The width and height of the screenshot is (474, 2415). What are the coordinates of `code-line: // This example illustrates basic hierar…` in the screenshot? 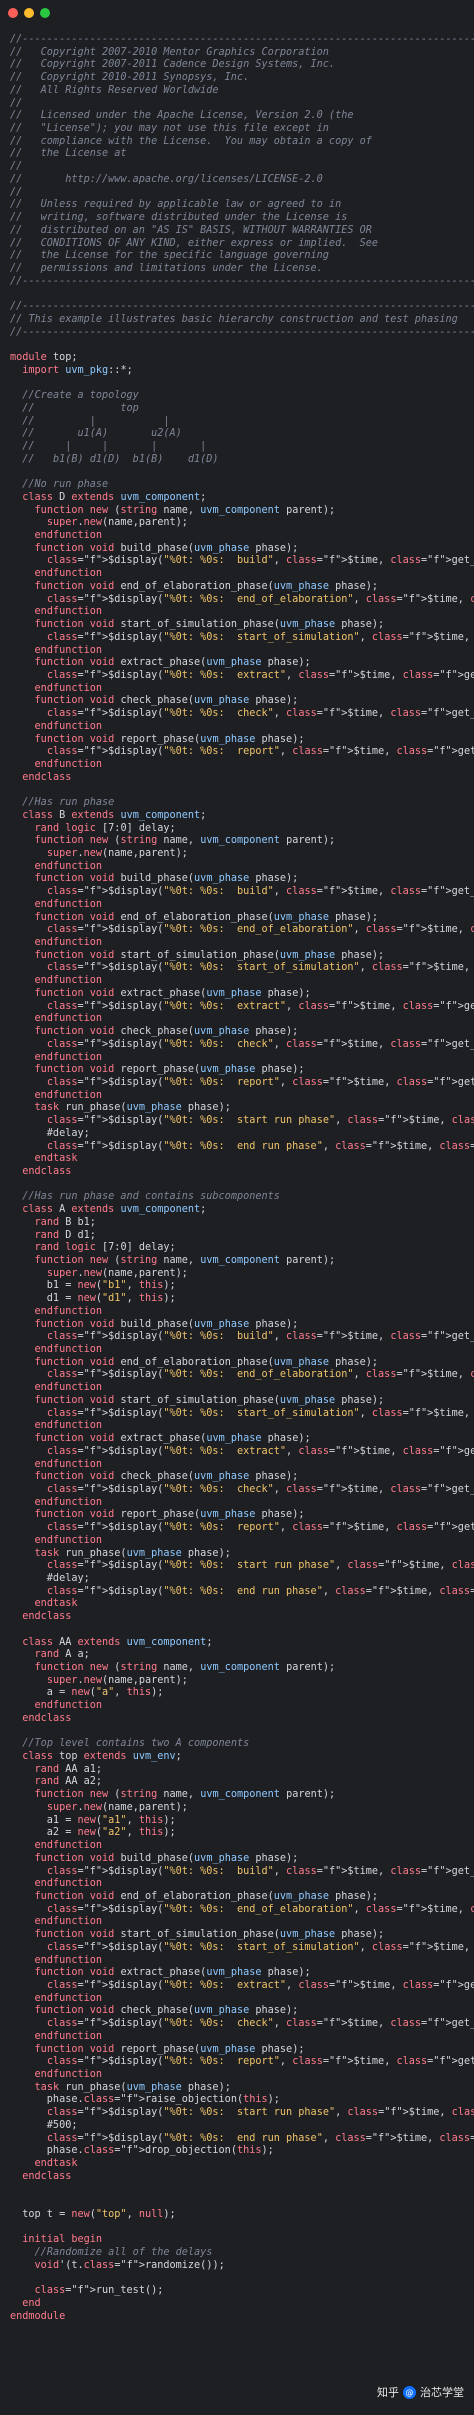 It's located at (234, 319).